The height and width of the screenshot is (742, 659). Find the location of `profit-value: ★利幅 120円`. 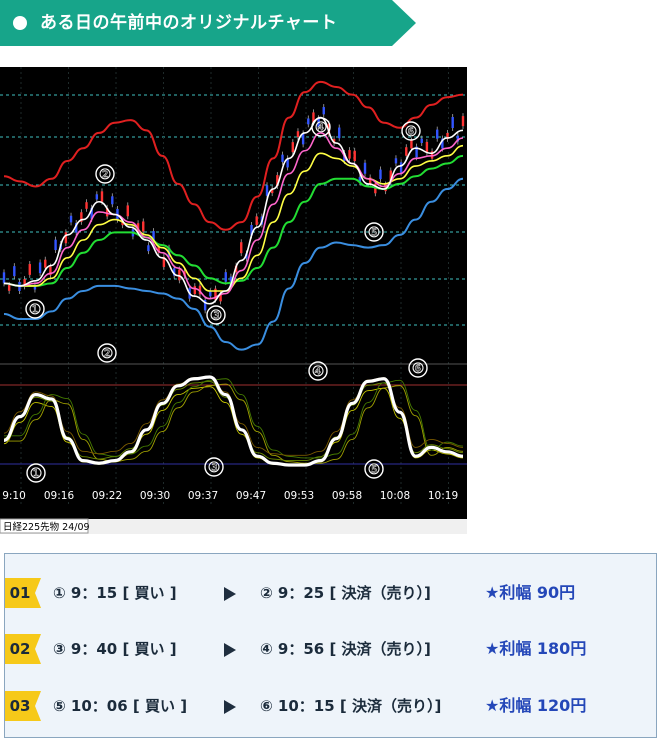

profit-value: ★利幅 120円 is located at coordinates (536, 705).